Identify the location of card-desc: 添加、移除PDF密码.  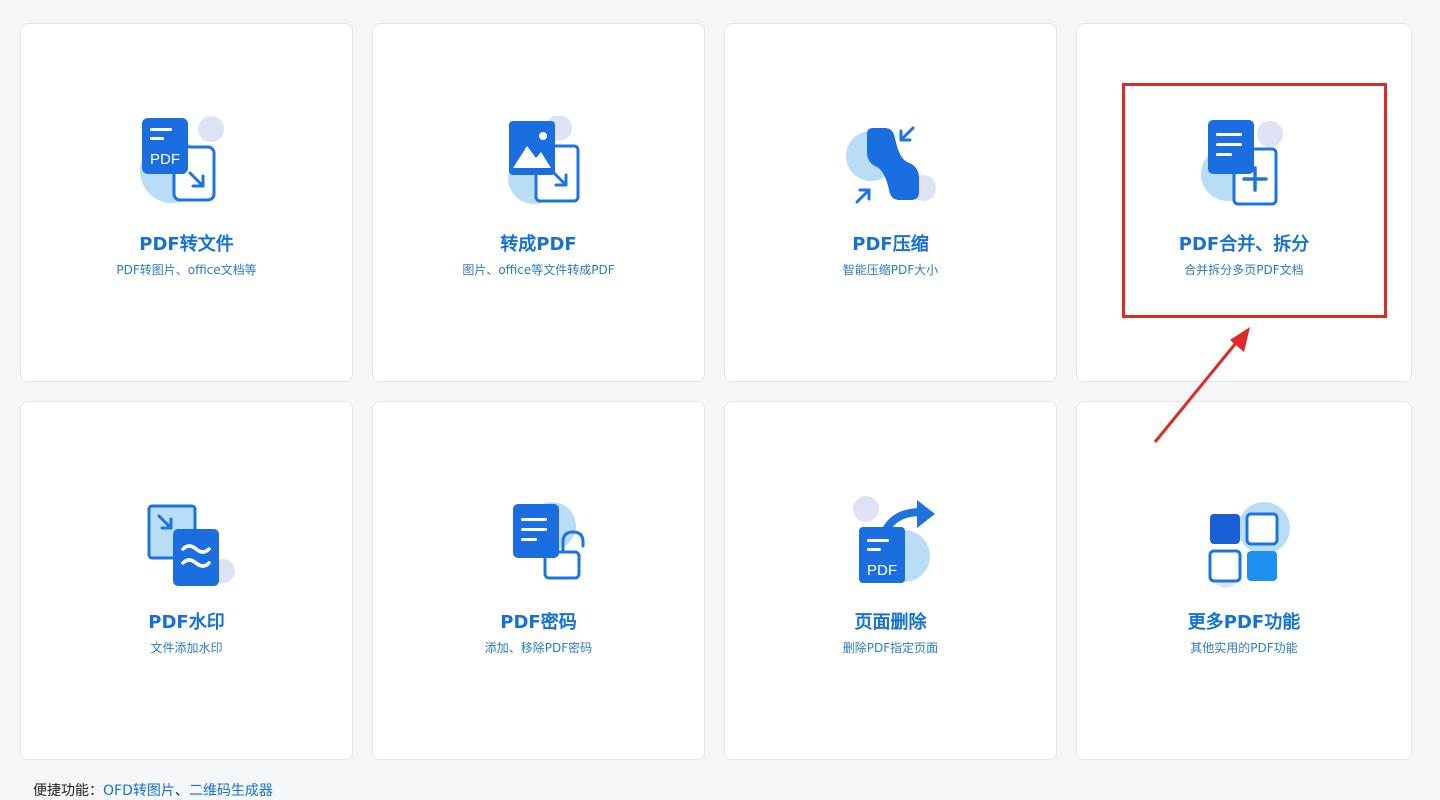
(538, 648).